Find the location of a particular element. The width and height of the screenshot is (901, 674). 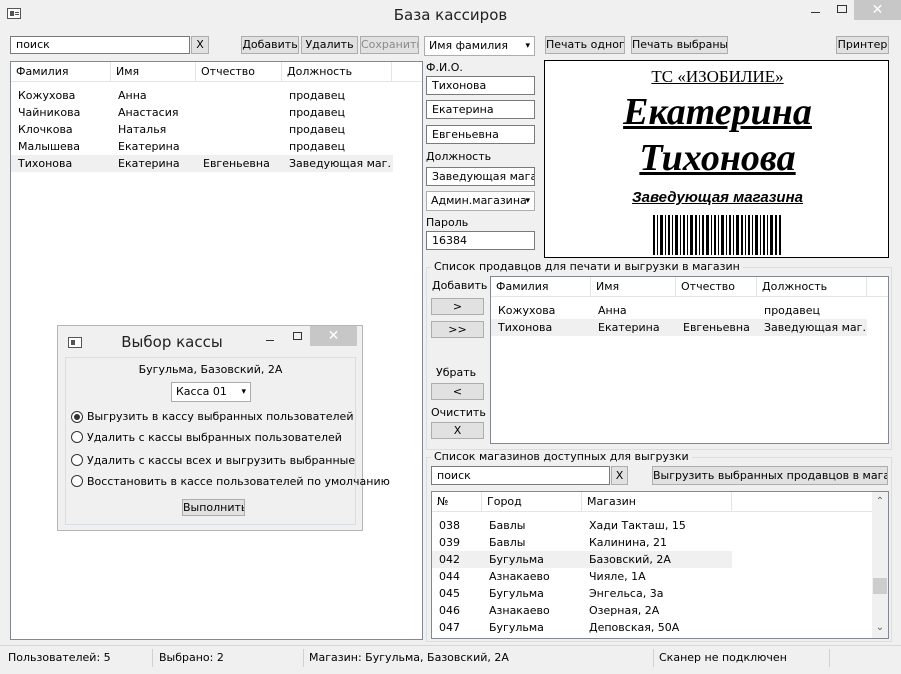

status-separator is located at coordinates (152, 658).